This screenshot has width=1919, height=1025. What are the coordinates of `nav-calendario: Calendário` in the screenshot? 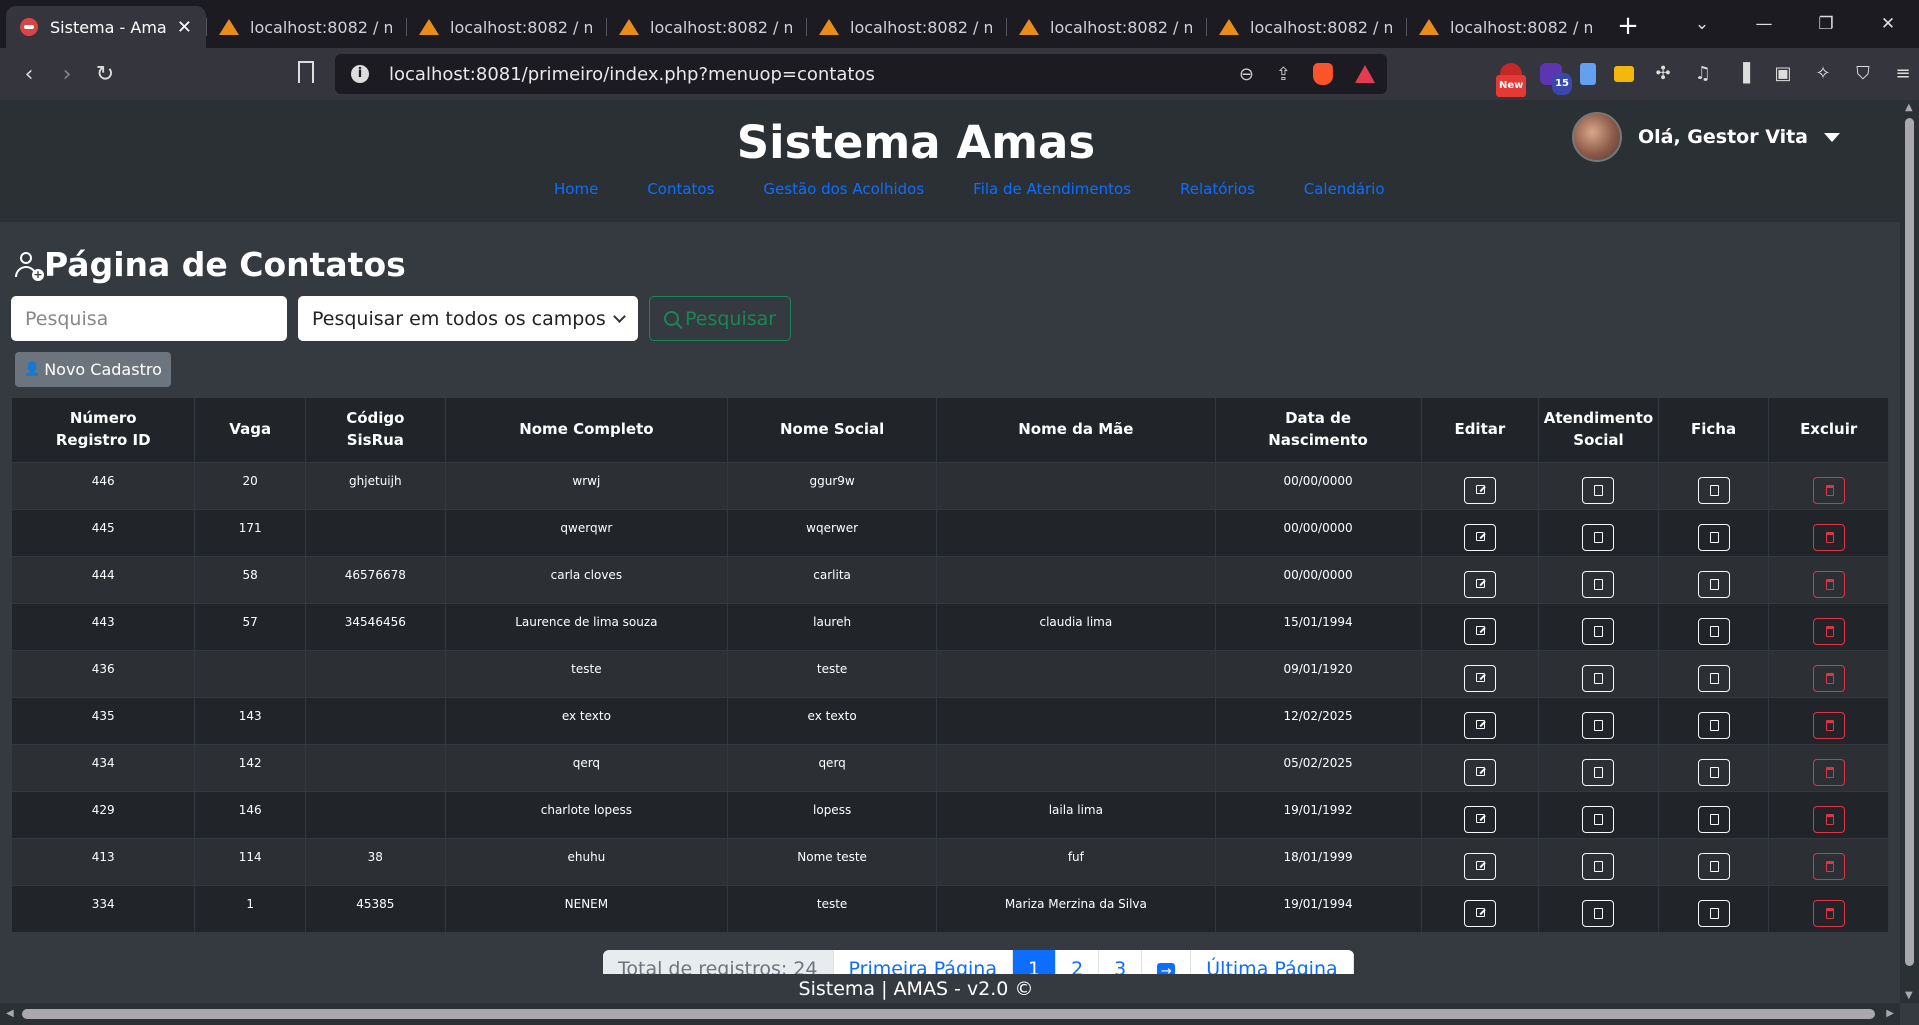 It's located at (1344, 189).